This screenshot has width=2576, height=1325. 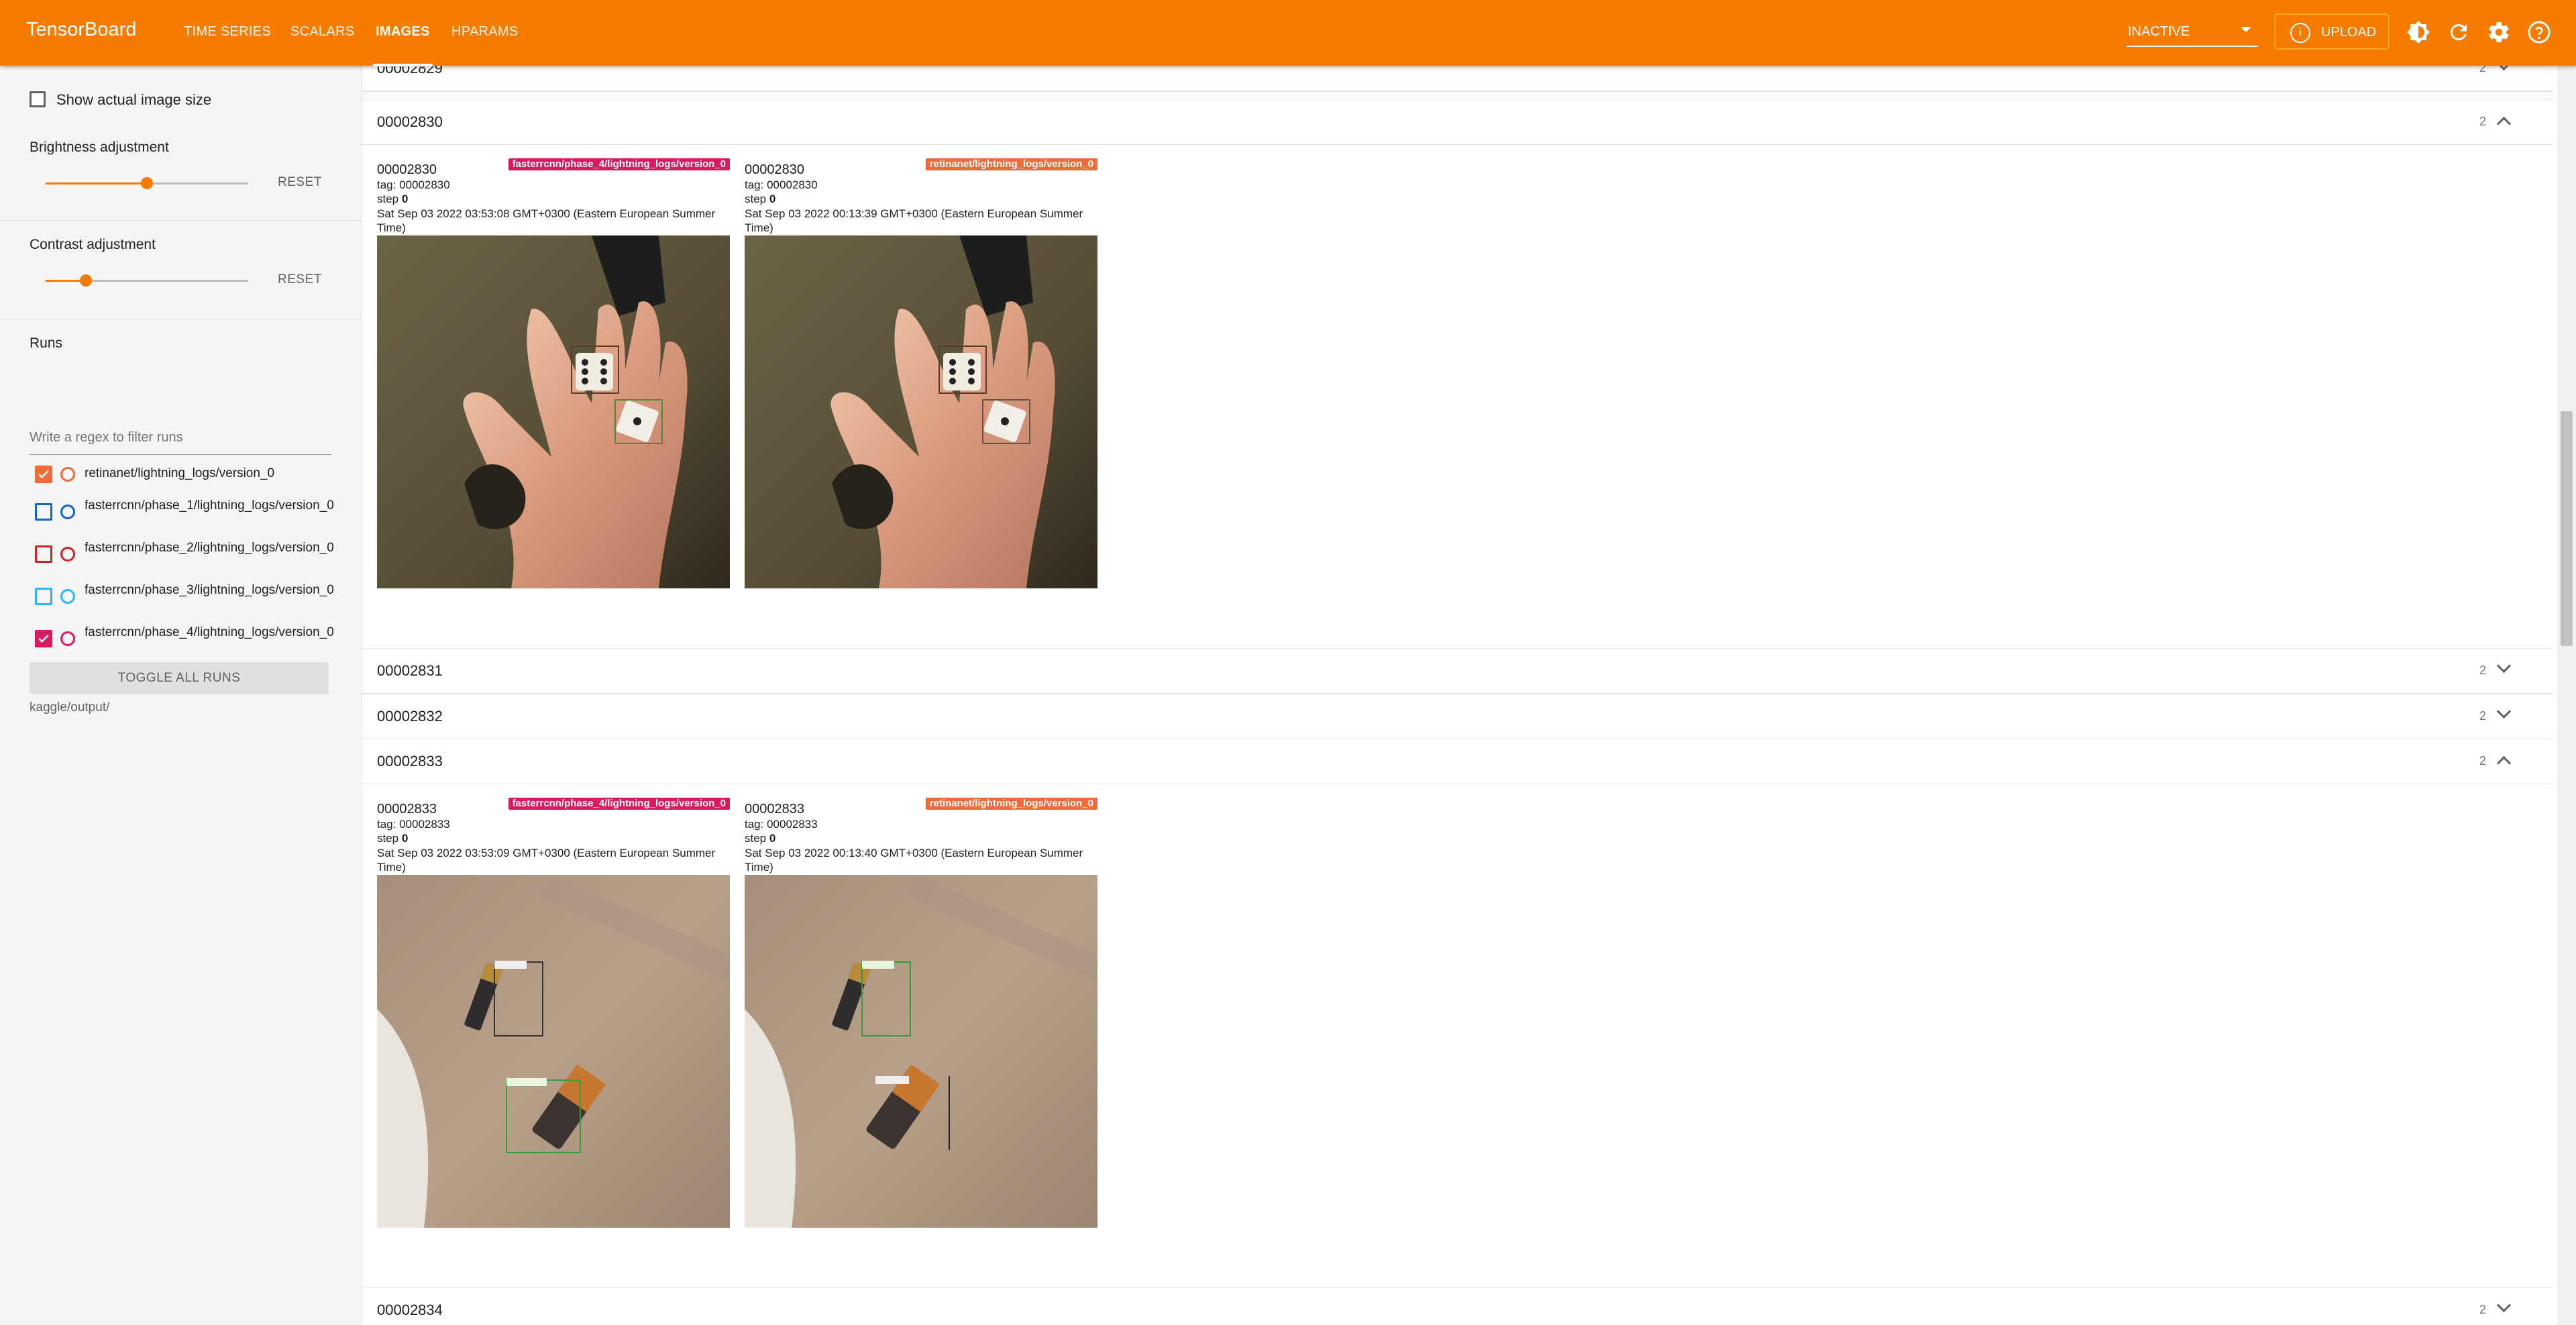 What do you see at coordinates (322, 32) in the screenshot?
I see `tab-scalars: SCALARS` at bounding box center [322, 32].